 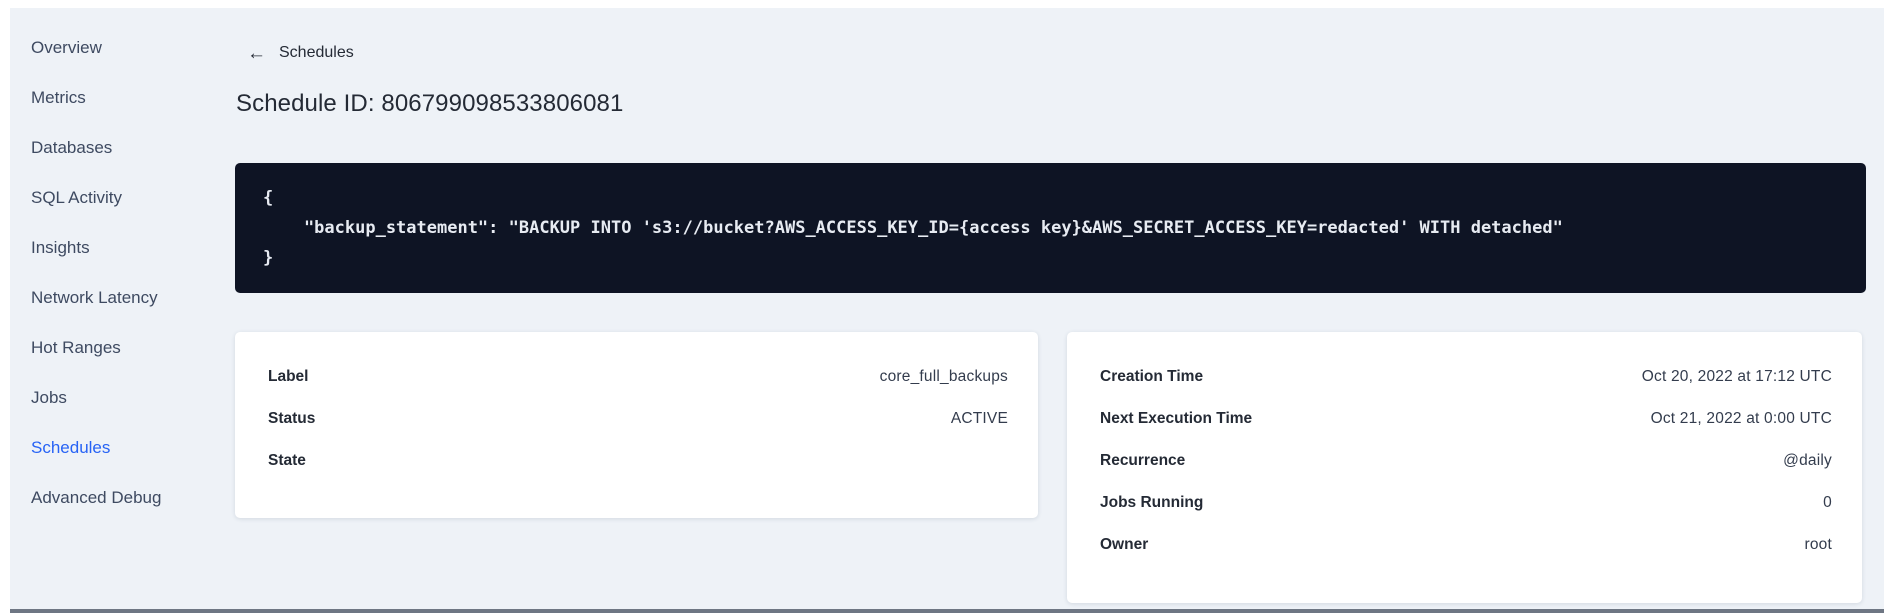 What do you see at coordinates (1736, 376) in the screenshot?
I see `row-value: Oct 20, 2022 at 17:12 UTC` at bounding box center [1736, 376].